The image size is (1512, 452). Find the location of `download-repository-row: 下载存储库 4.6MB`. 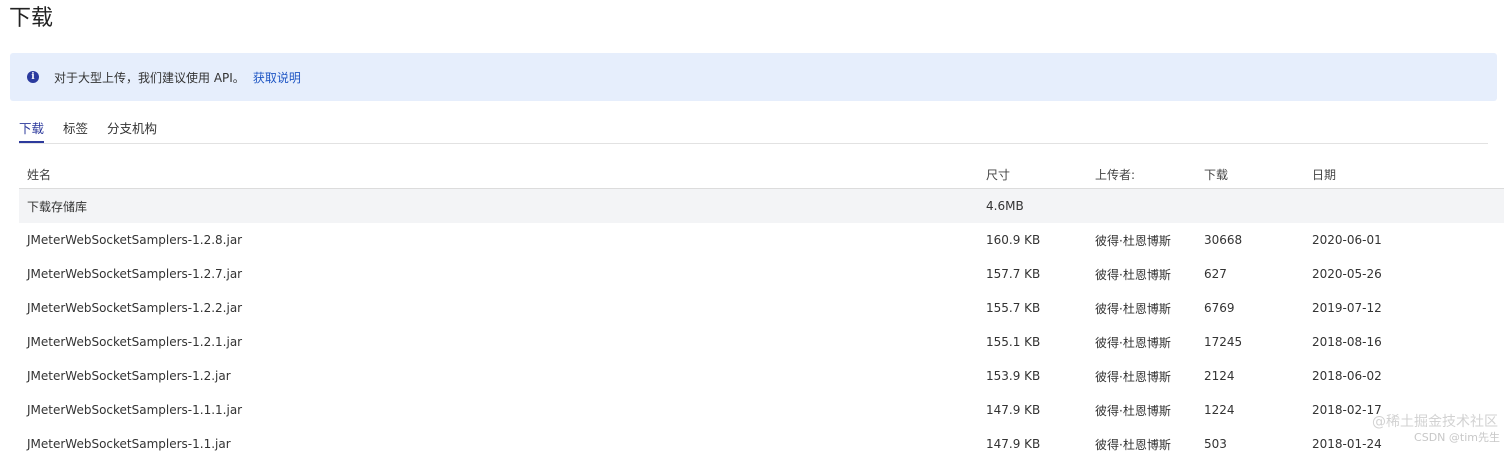

download-repository-row: 下载存储库 4.6MB is located at coordinates (761, 205).